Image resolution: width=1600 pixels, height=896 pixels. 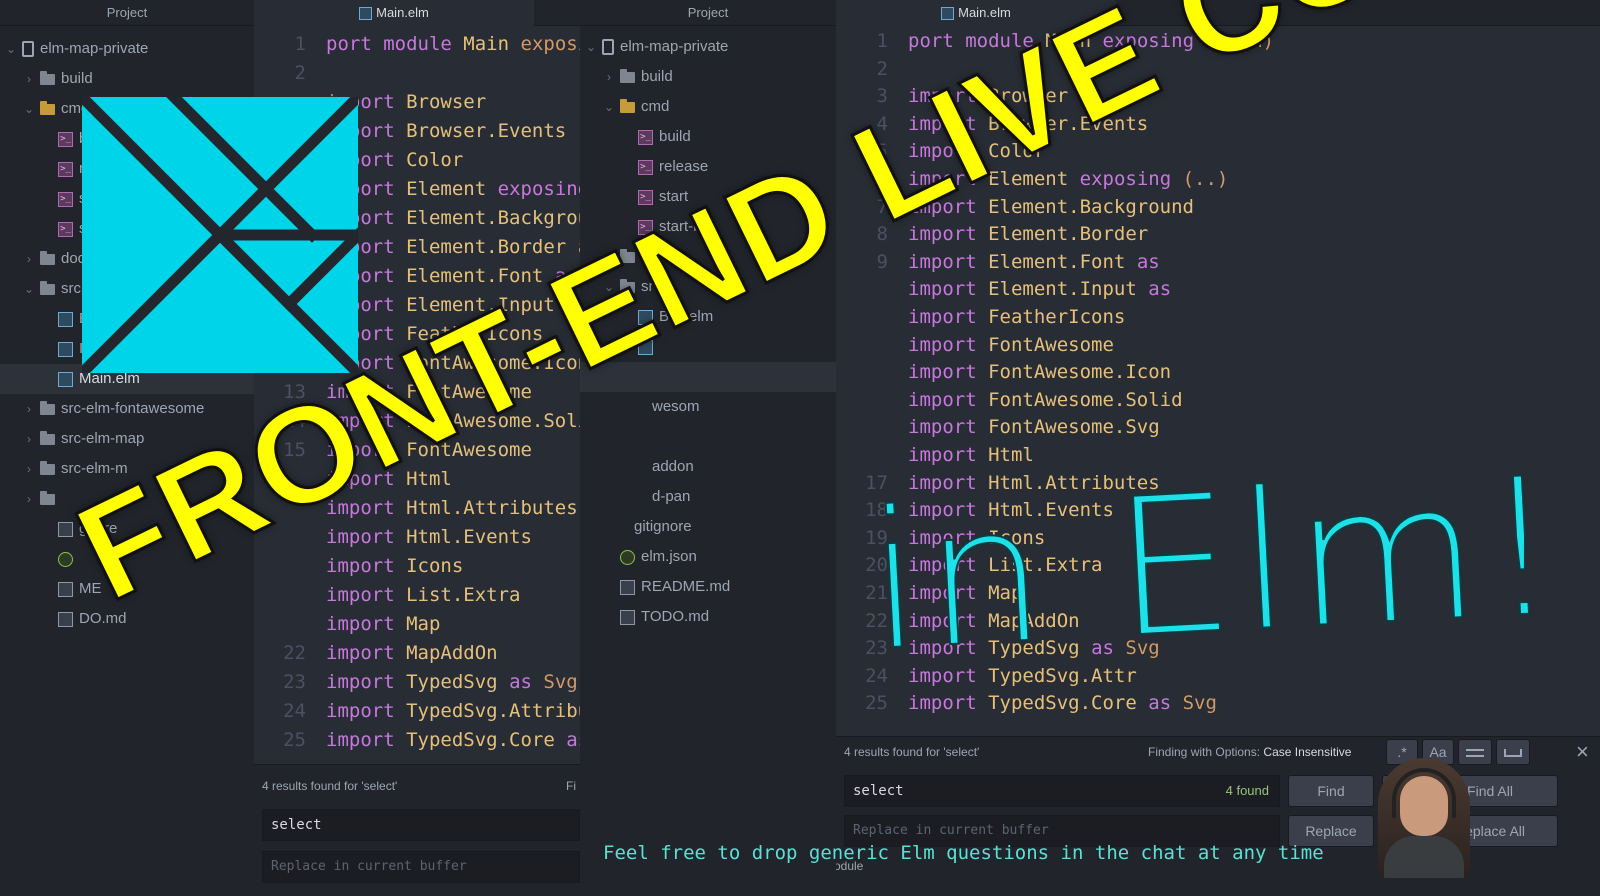 I want to click on selection-option-button, so click(x=1475, y=752).